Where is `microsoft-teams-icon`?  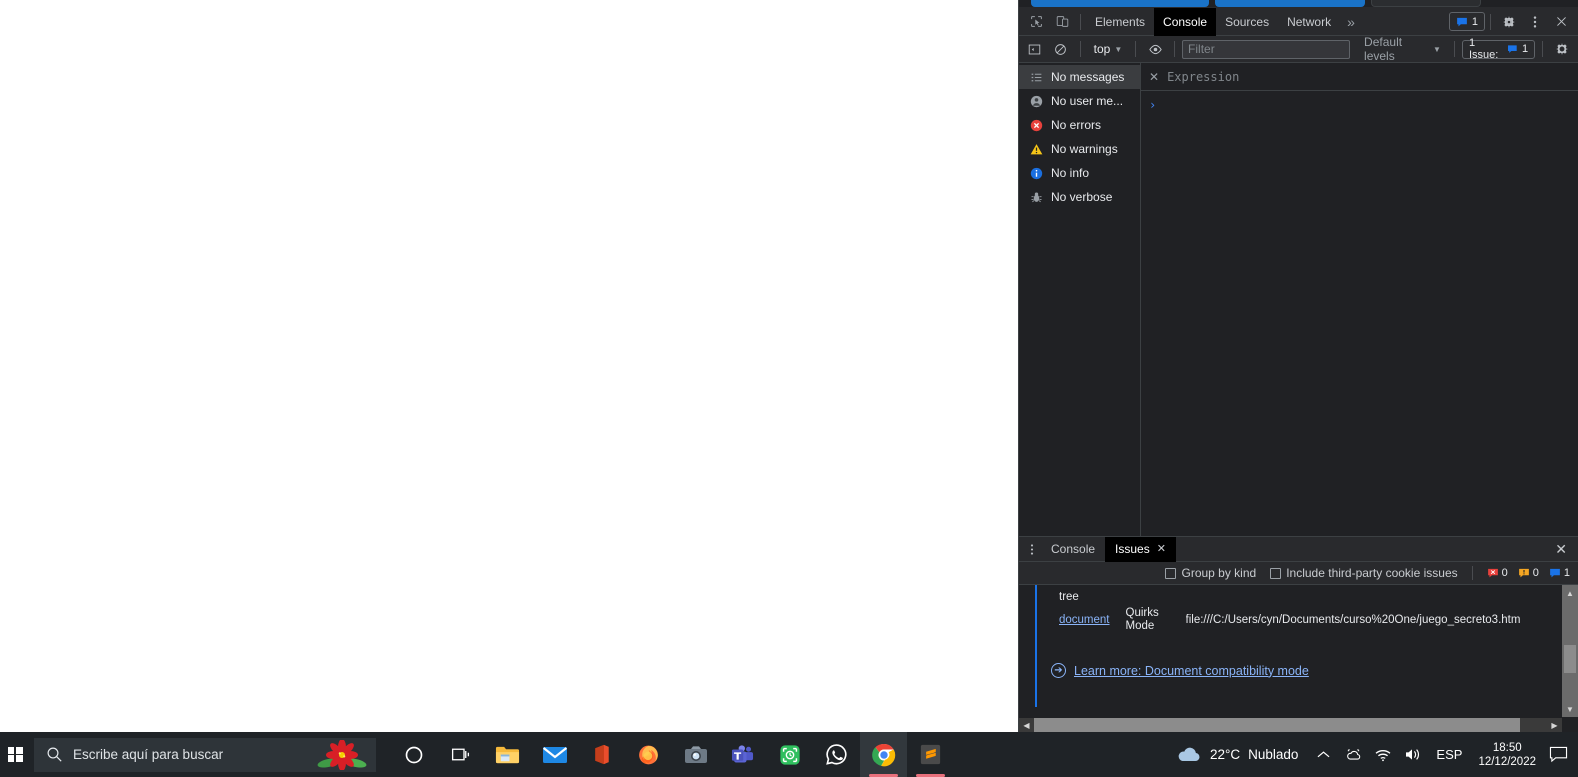 microsoft-teams-icon is located at coordinates (742, 754).